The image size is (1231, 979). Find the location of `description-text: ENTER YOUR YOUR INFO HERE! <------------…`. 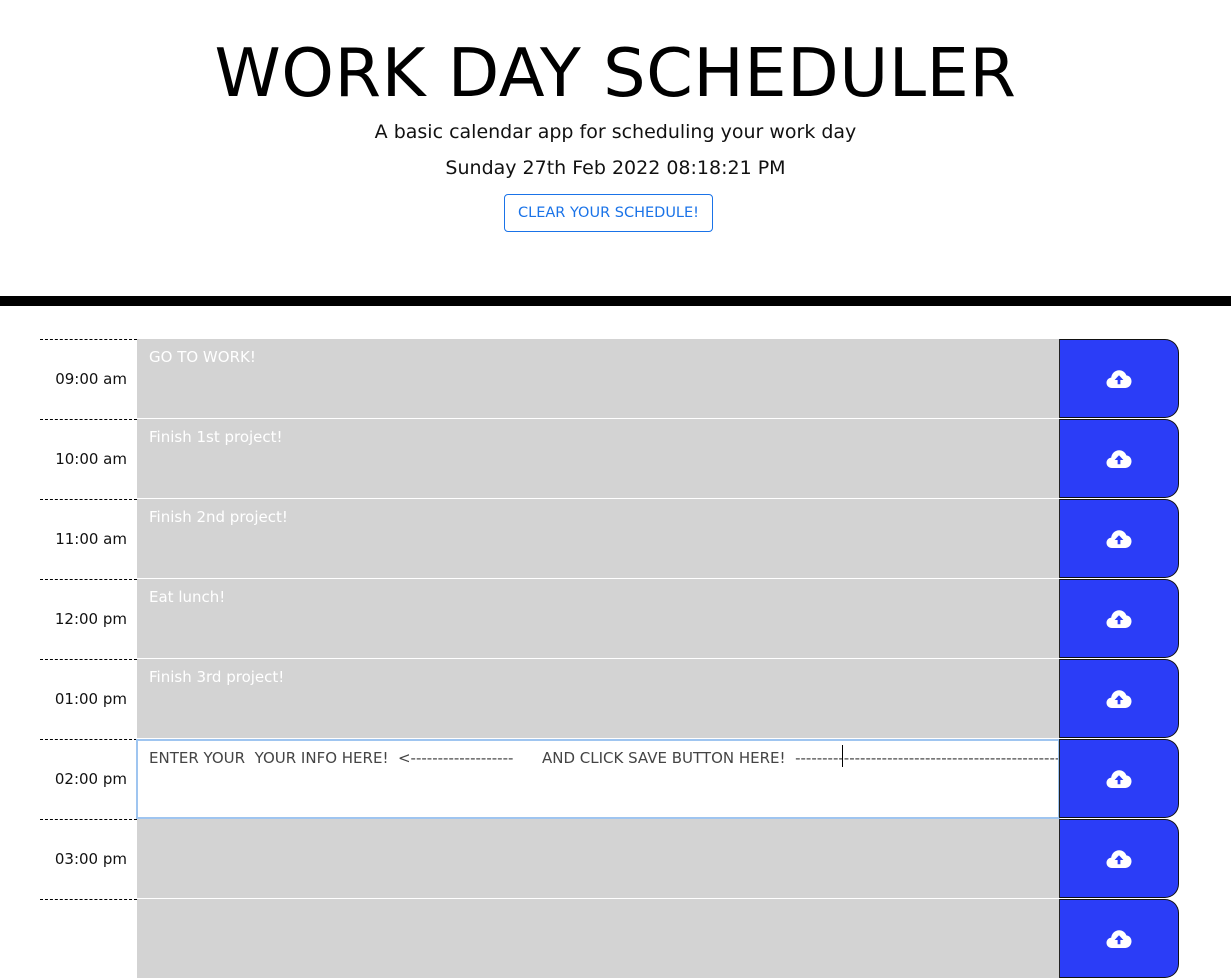

description-text: ENTER YOUR YOUR INFO HERE! <------------… is located at coordinates (604, 758).